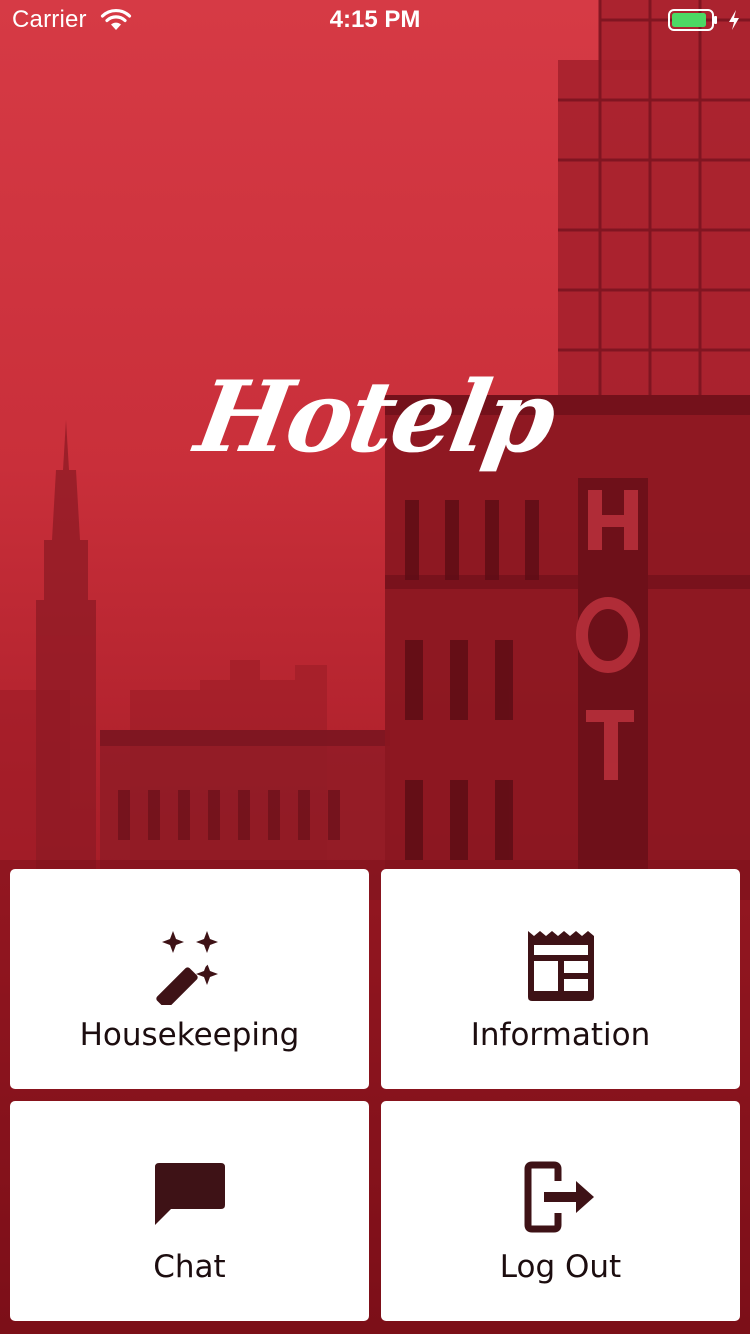 Image resolution: width=750 pixels, height=1334 pixels. Describe the element at coordinates (375, 417) in the screenshot. I see `app-logo: Hotelp` at that location.